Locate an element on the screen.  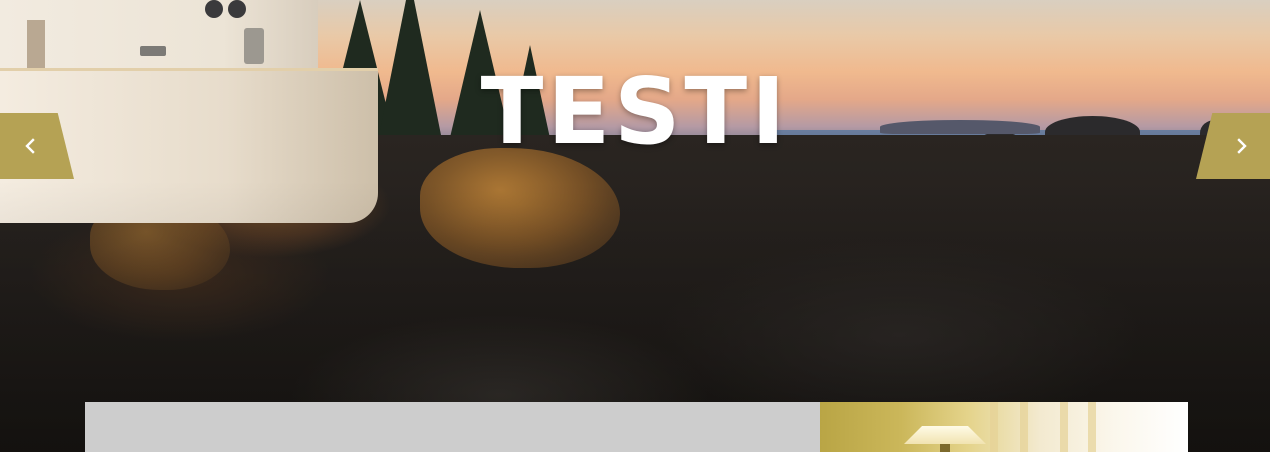
chevron-left-icon is located at coordinates (30, 146).